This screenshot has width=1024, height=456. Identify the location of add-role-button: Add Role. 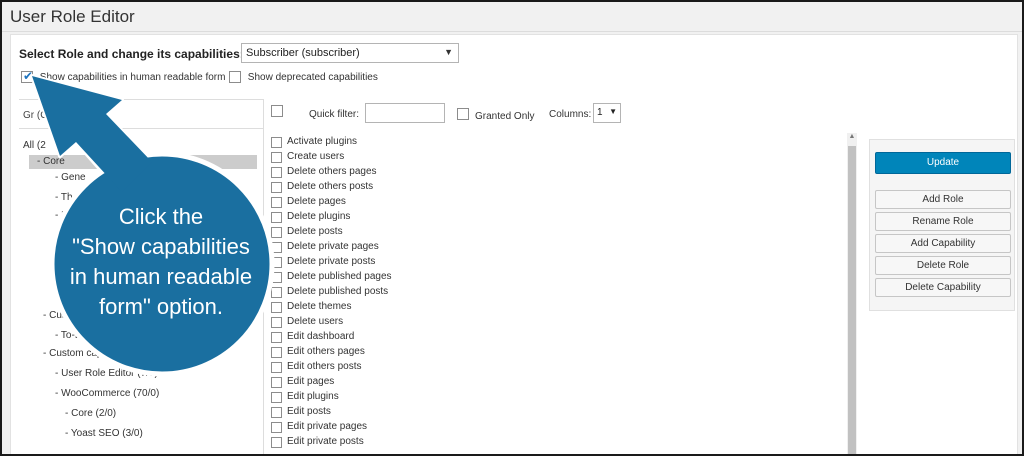
(943, 199).